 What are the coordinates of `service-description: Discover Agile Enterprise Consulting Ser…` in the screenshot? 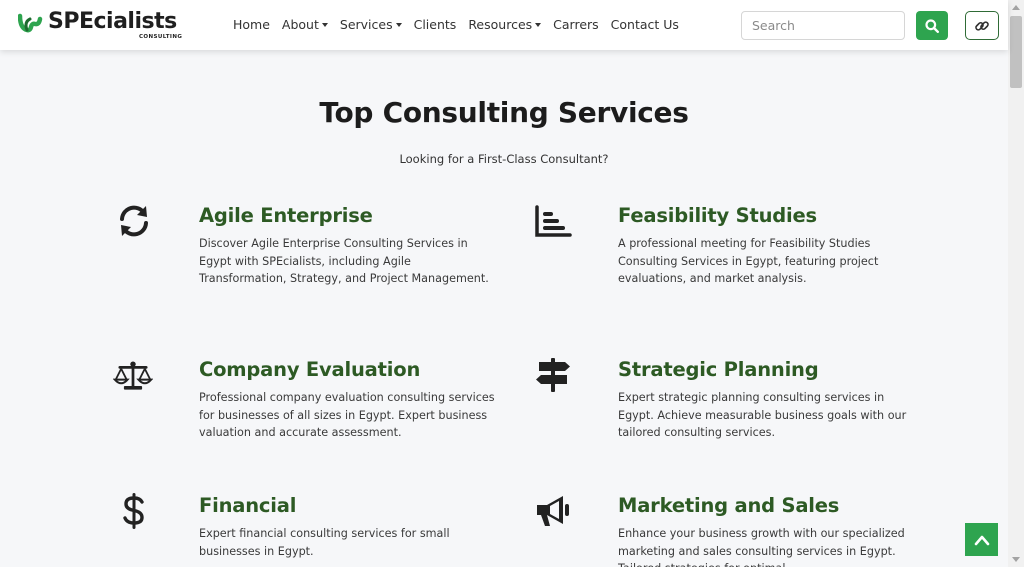 It's located at (344, 261).